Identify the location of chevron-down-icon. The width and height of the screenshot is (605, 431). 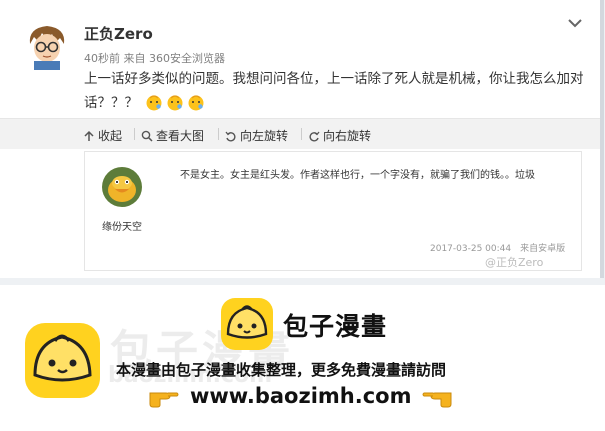
(575, 23).